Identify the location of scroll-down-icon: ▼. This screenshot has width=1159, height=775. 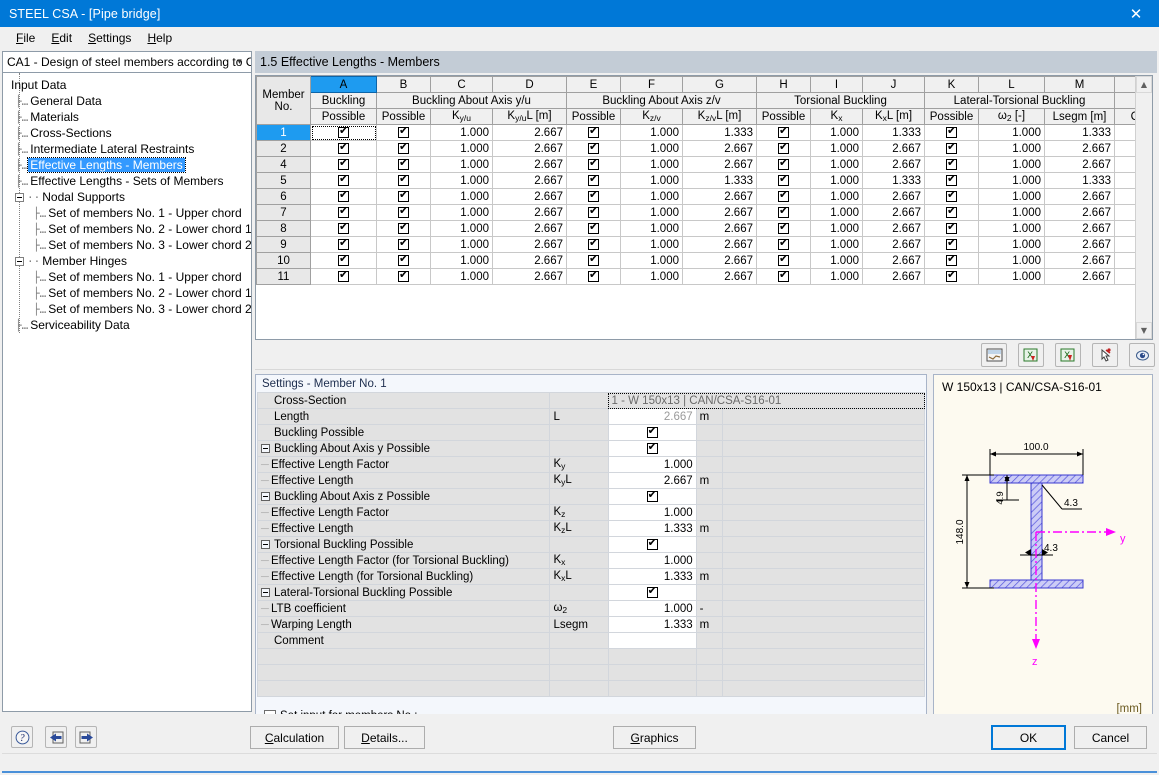
(1144, 330).